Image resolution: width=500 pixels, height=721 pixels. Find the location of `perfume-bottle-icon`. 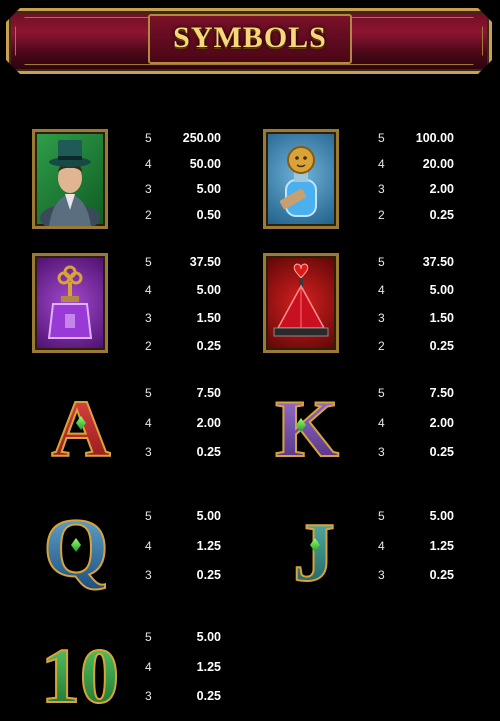

perfume-bottle-icon is located at coordinates (70, 303).